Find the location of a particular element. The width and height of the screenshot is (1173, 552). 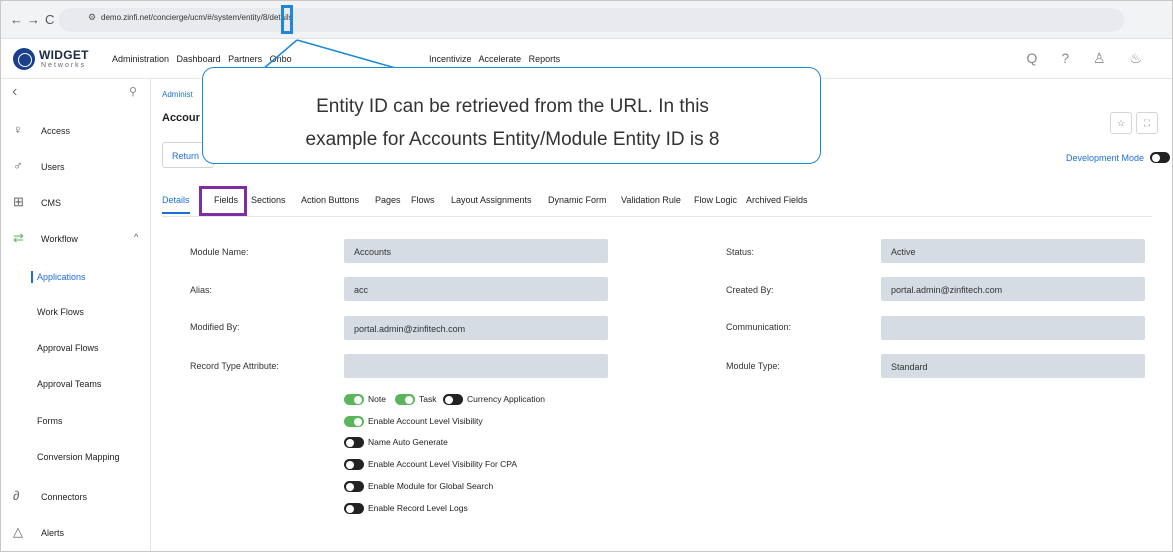

account-visibility-cpa-option: Enable Account Level Visibility For CPA is located at coordinates (430, 465).